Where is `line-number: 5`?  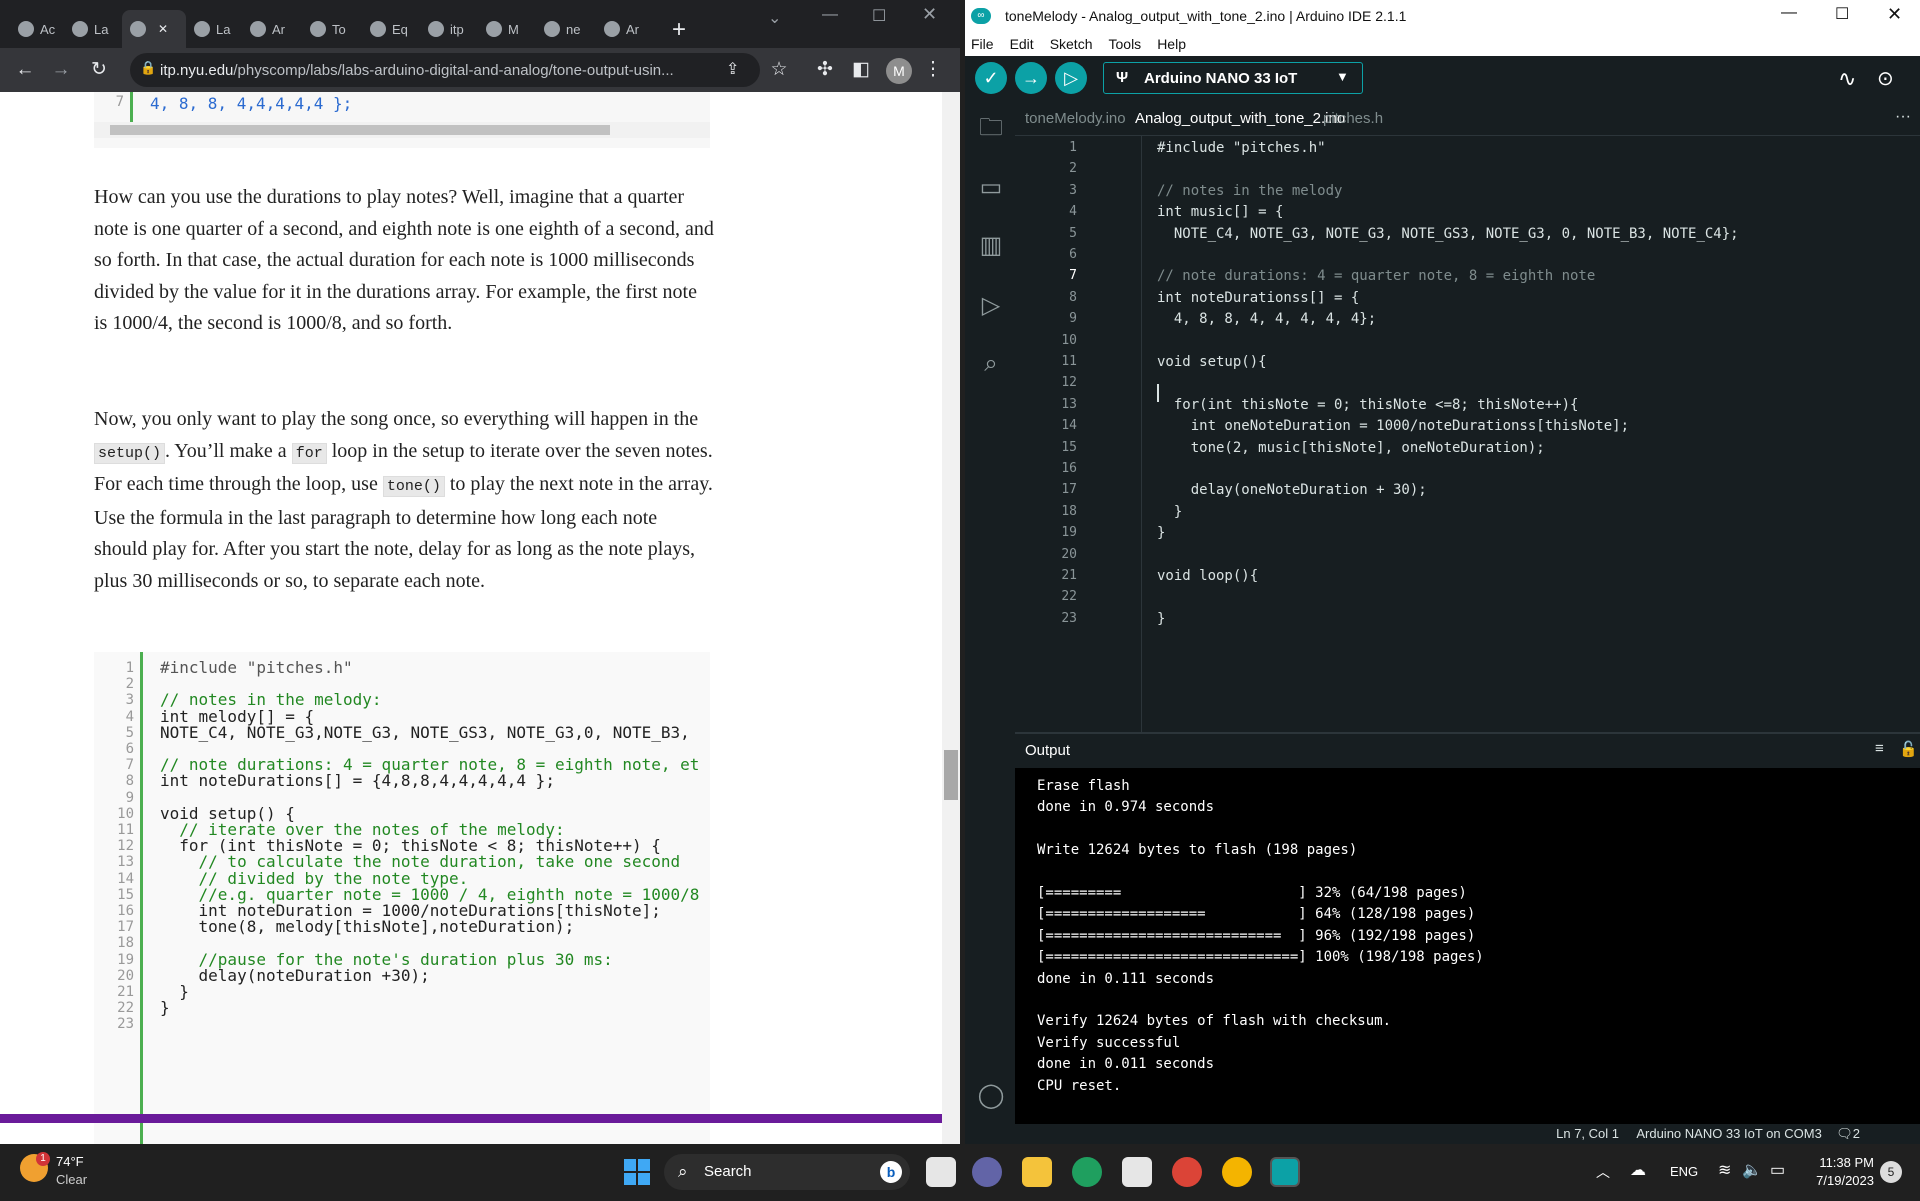 line-number: 5 is located at coordinates (129, 732).